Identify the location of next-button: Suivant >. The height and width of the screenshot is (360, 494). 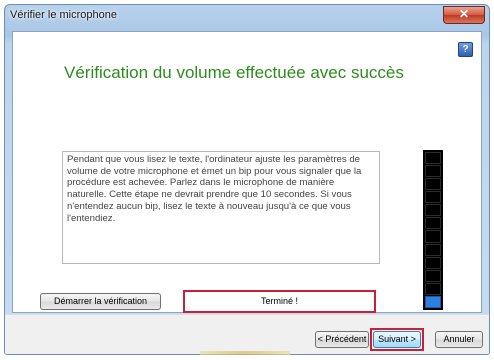
(397, 339).